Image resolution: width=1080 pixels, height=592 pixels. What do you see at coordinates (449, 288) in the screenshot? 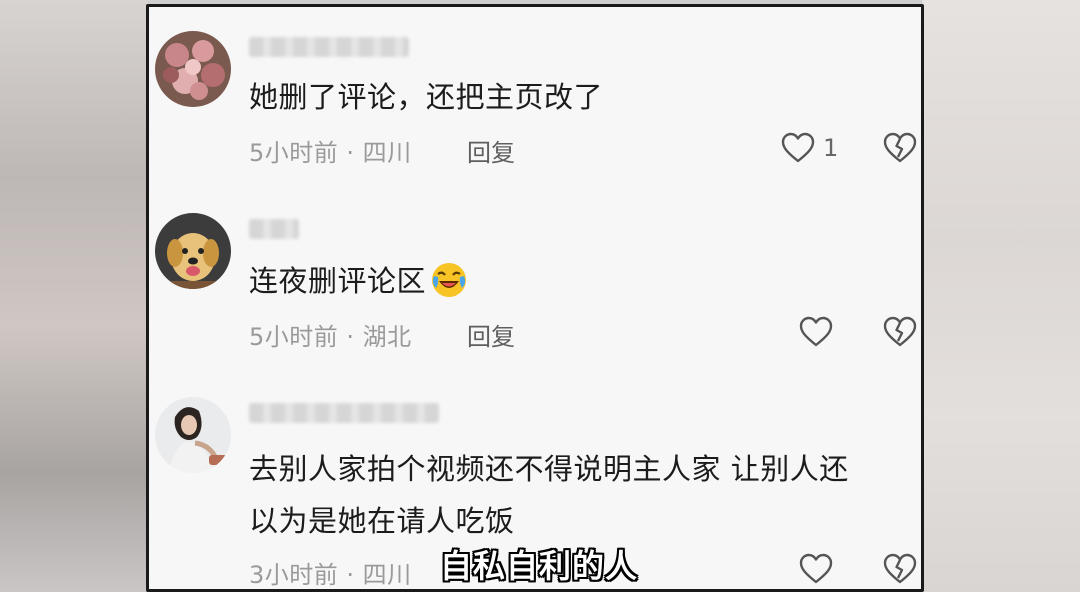
I see `laughing-crying-emoji-icon` at bounding box center [449, 288].